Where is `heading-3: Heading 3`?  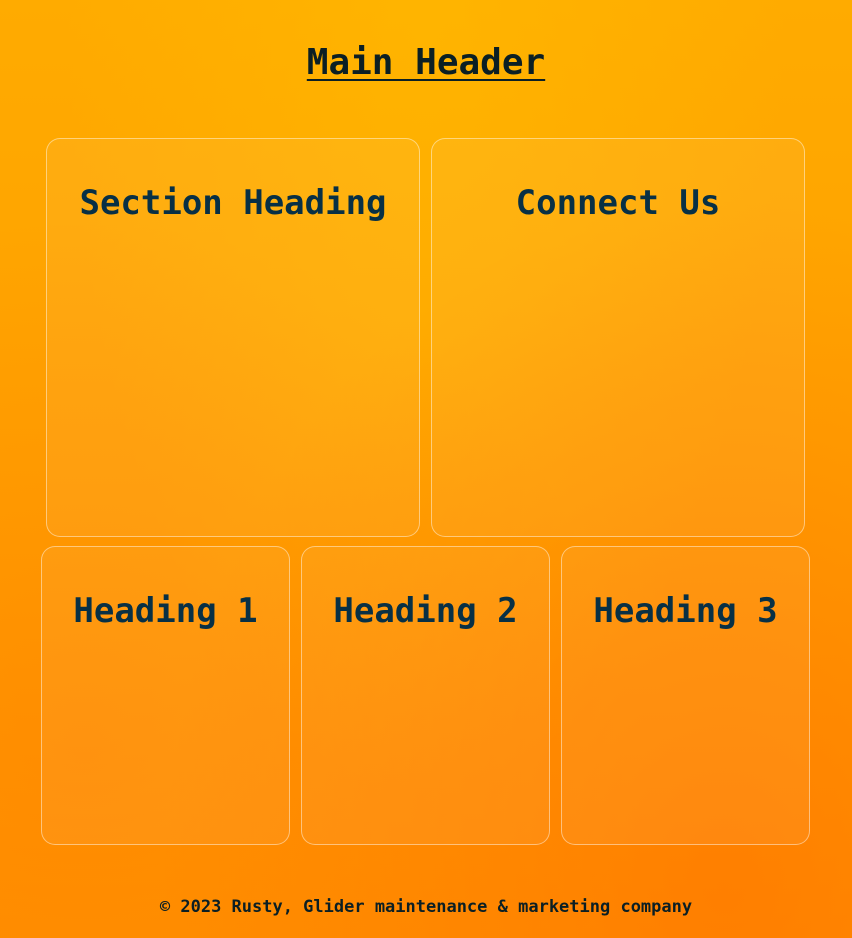
heading-3: Heading 3 is located at coordinates (685, 611).